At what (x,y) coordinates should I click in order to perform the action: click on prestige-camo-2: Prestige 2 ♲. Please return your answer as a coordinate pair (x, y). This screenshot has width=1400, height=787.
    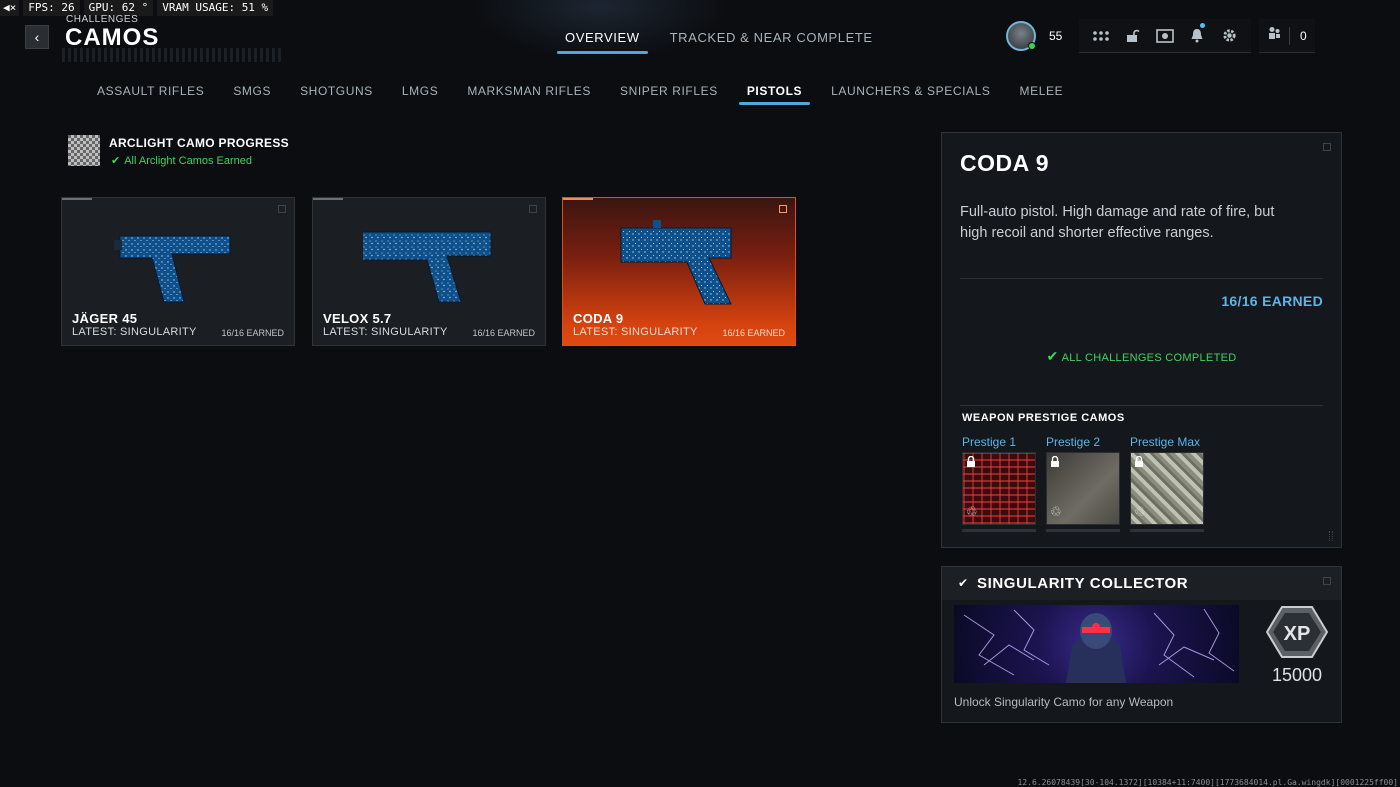
    Looking at the image, I should click on (1083, 483).